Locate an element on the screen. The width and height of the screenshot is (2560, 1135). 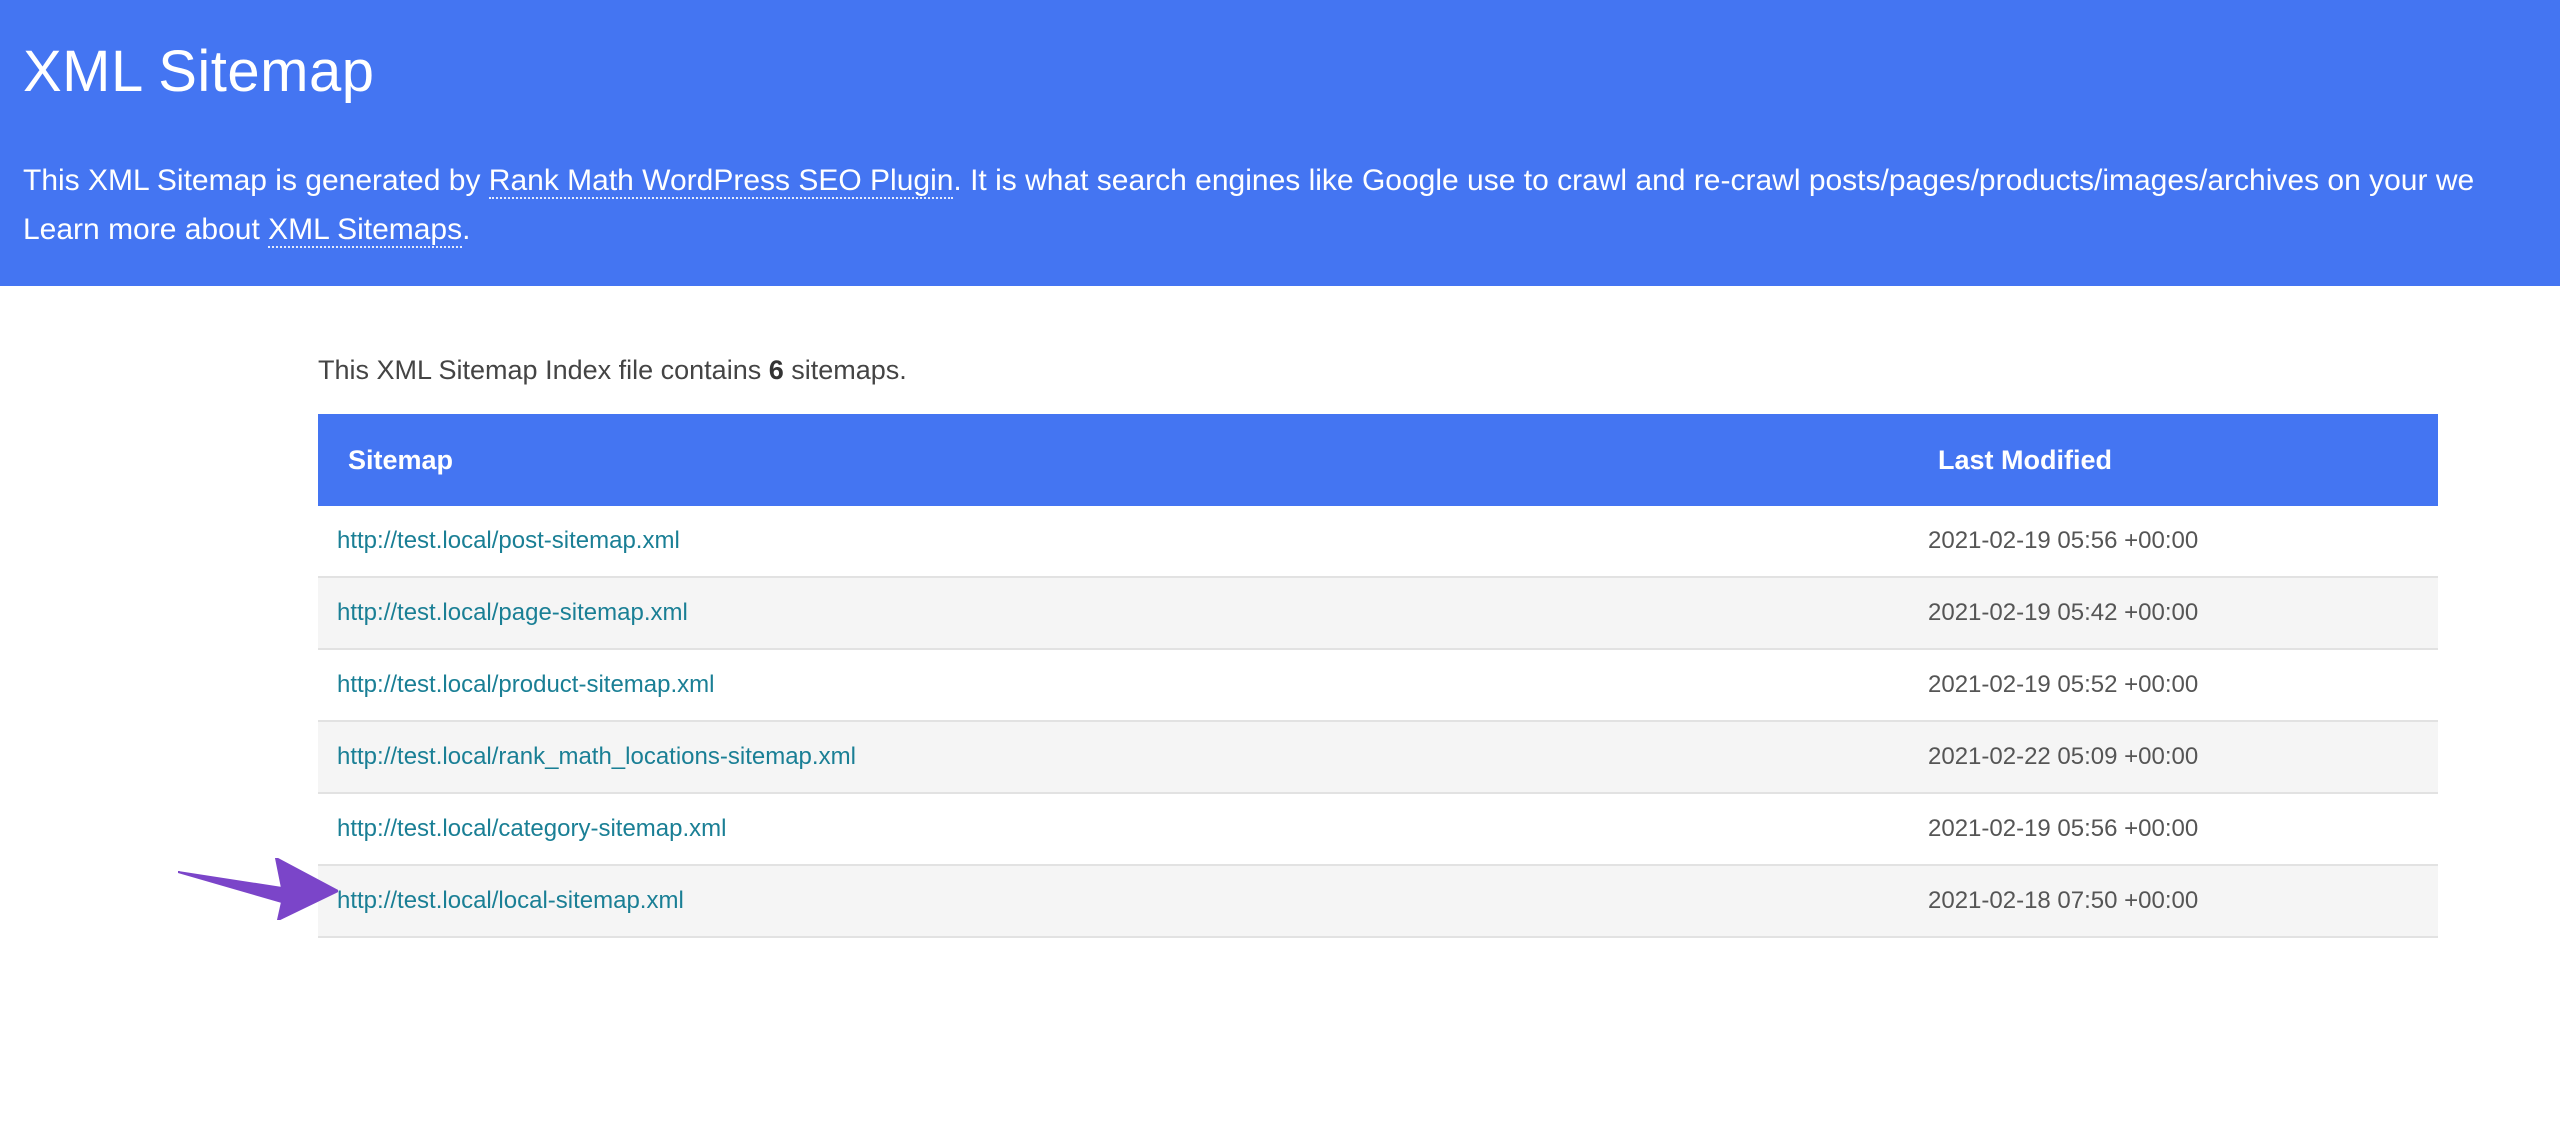
description-text: This XML Sitemap is generated by is located at coordinates (256, 180).